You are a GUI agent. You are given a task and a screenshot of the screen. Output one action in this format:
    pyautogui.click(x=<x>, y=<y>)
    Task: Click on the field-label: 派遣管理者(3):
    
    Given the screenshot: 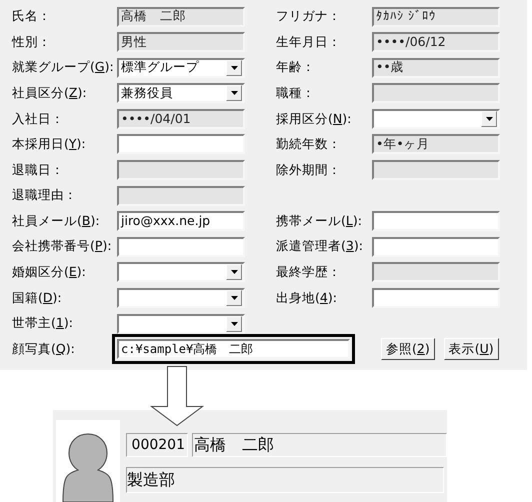 What is the action you would take?
    pyautogui.click(x=319, y=246)
    